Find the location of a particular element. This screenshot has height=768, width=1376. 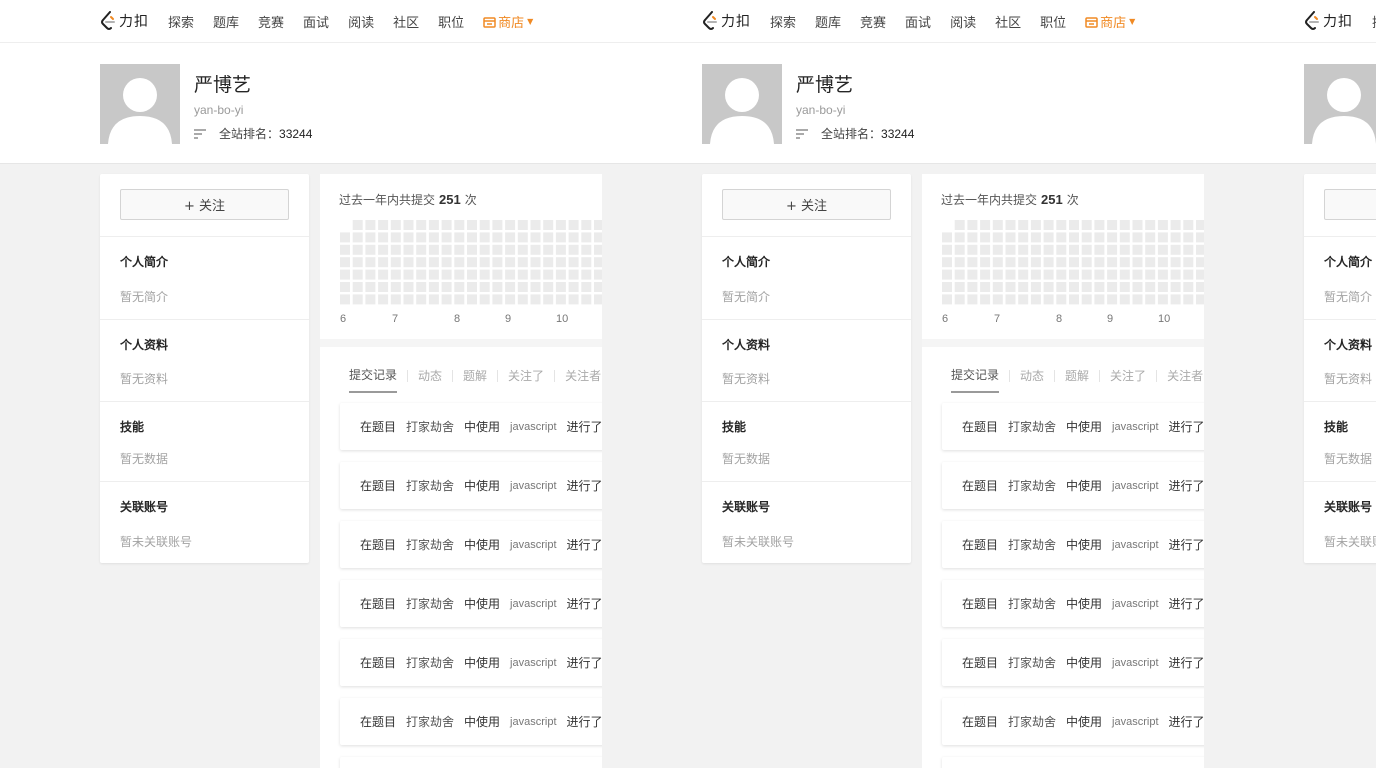

language-tag: javascript is located at coordinates (533, 485).